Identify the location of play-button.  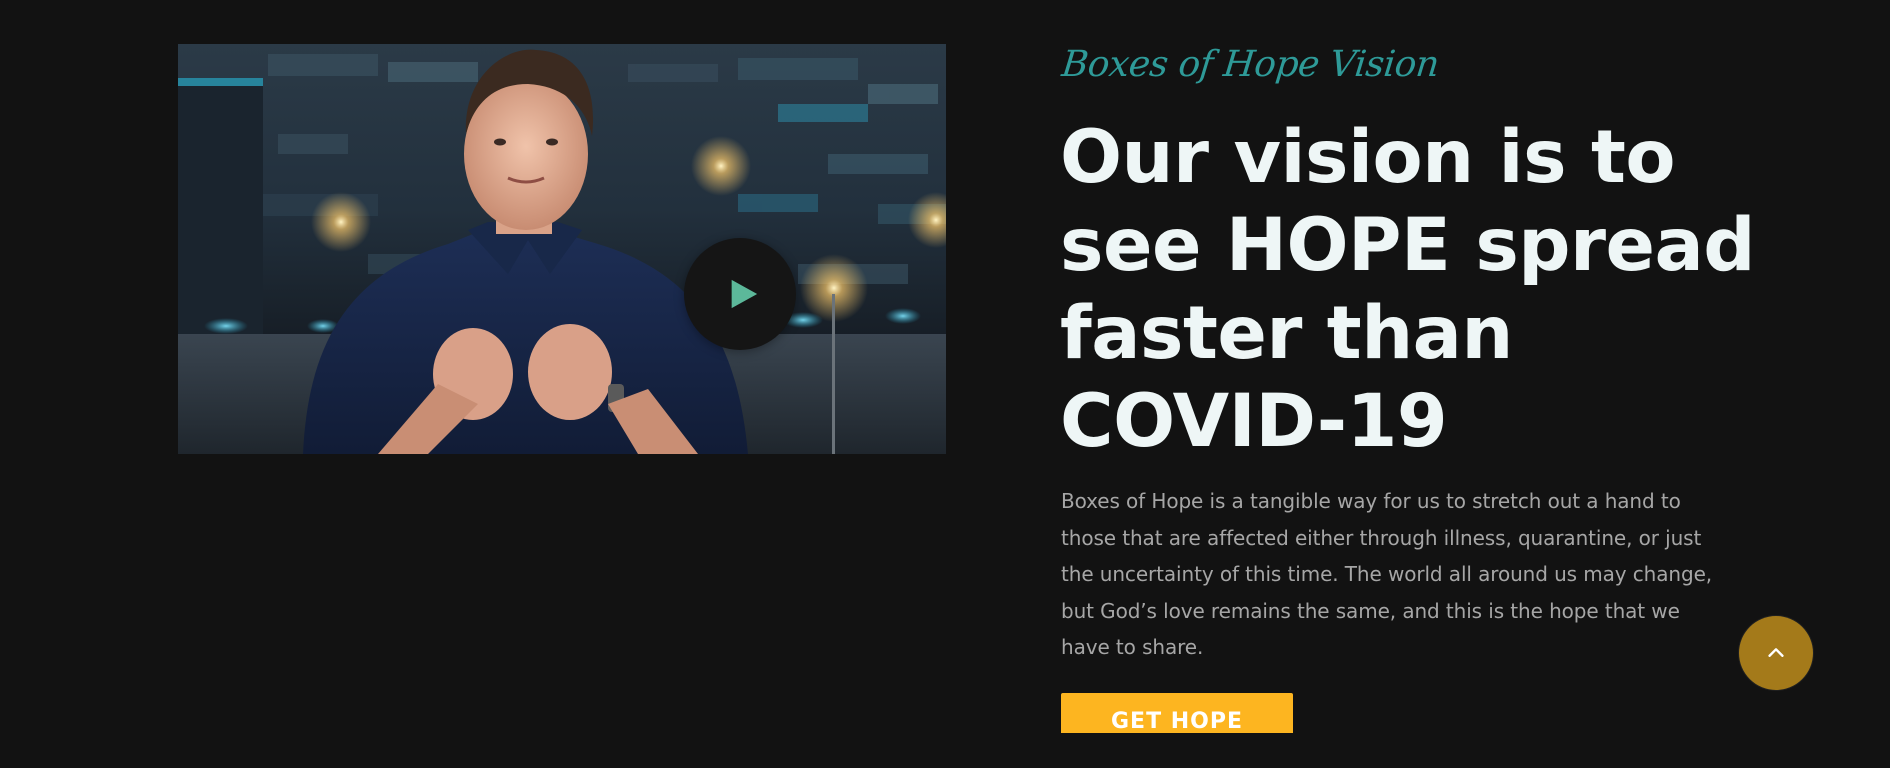
(740, 294).